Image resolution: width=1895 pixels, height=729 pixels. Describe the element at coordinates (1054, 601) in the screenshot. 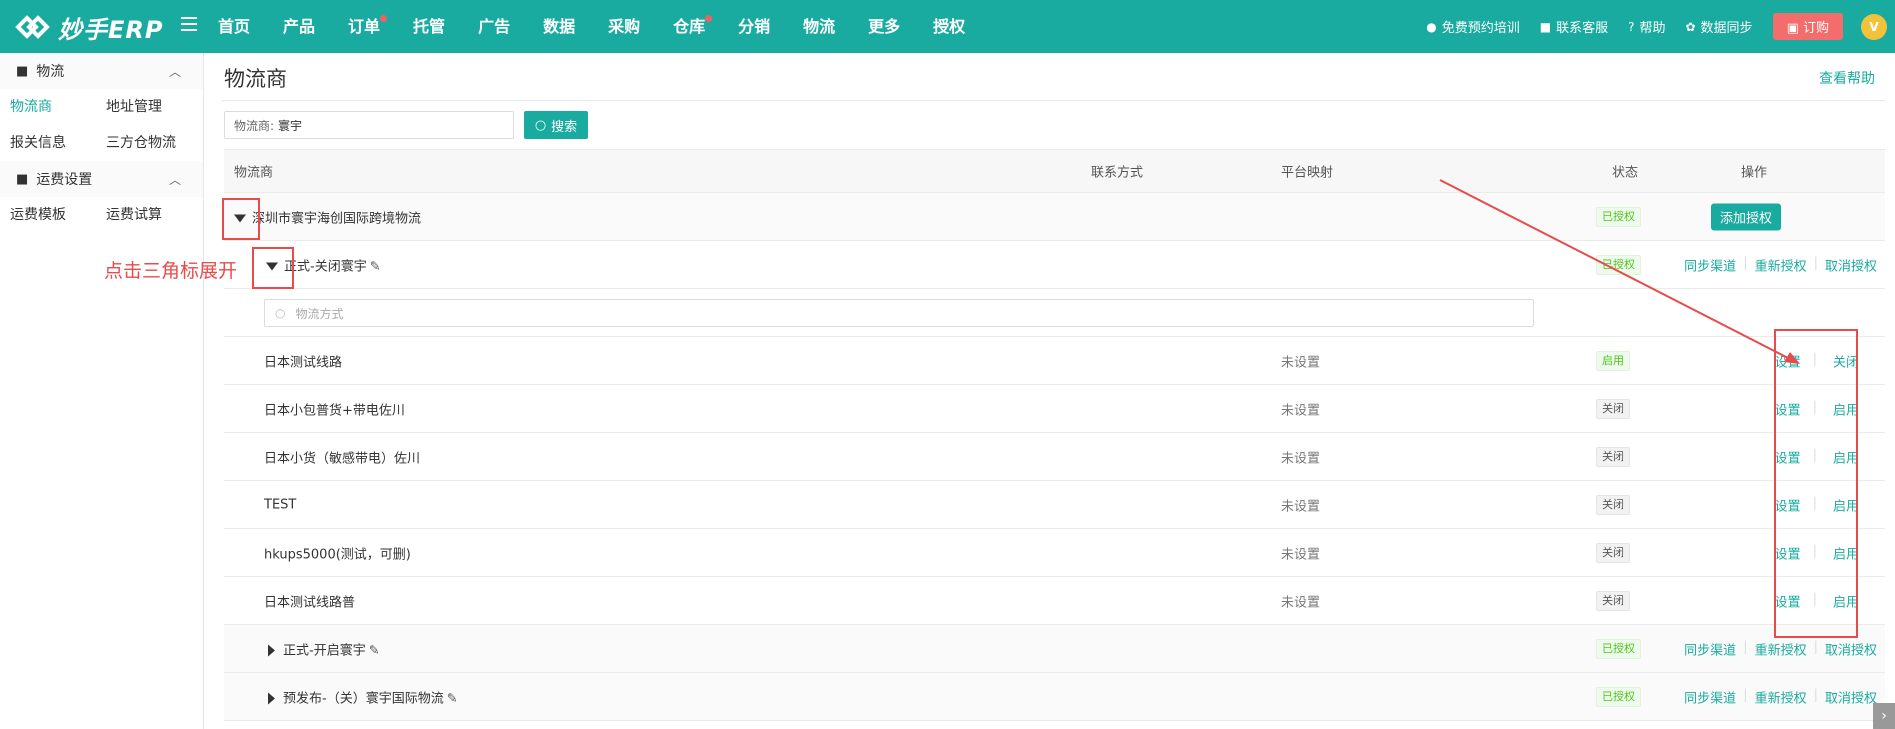

I see `table-row: 日本测试线路普 未设置 关闭 设置 | 启用` at that location.